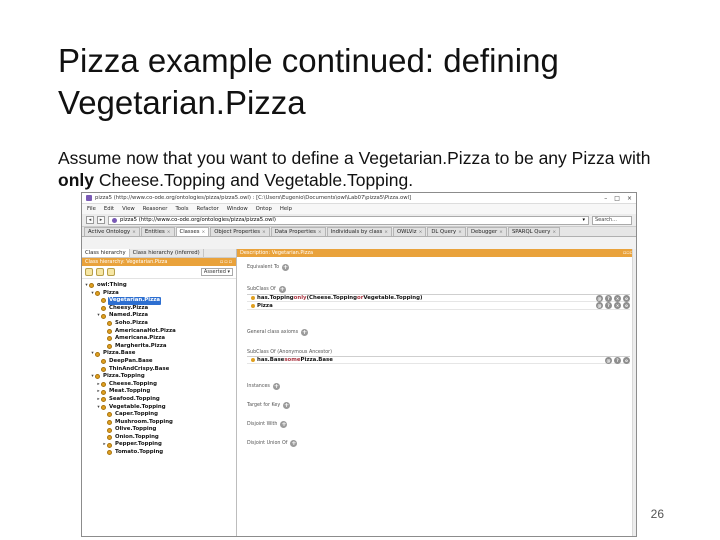 This screenshot has height=540, width=720. What do you see at coordinates (89, 272) in the screenshot?
I see `add-subclass-icon` at bounding box center [89, 272].